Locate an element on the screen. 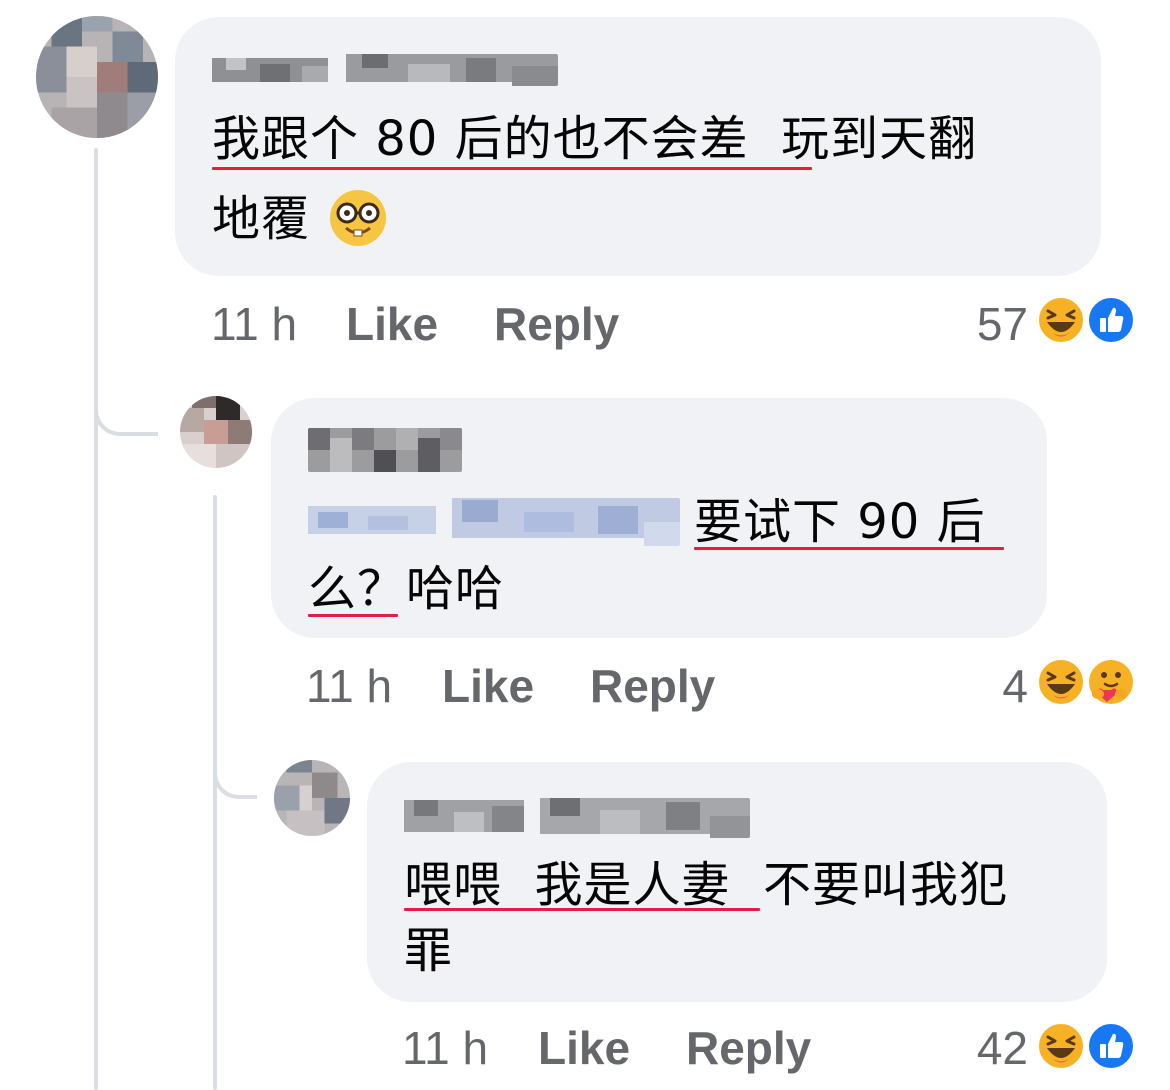 Image resolution: width=1170 pixels, height=1090 pixels. reaction-count: 57 is located at coordinates (984, 324).